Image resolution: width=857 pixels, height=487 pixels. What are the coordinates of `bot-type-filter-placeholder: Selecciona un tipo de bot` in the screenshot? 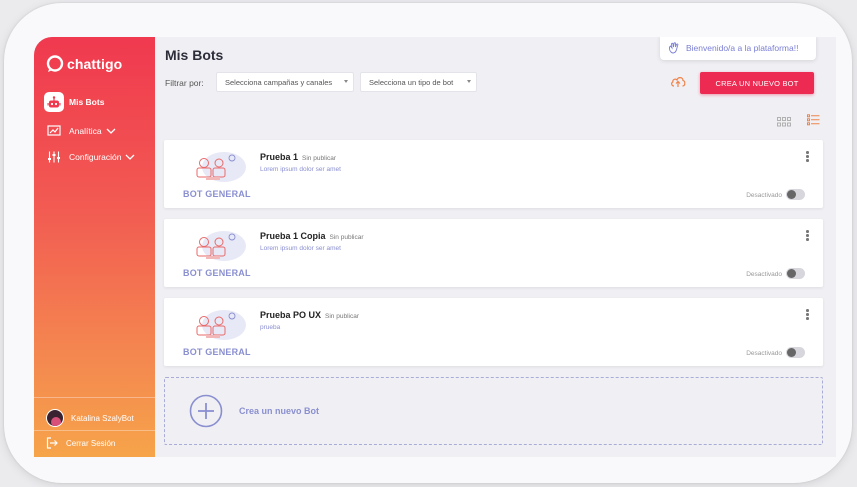 It's located at (411, 82).